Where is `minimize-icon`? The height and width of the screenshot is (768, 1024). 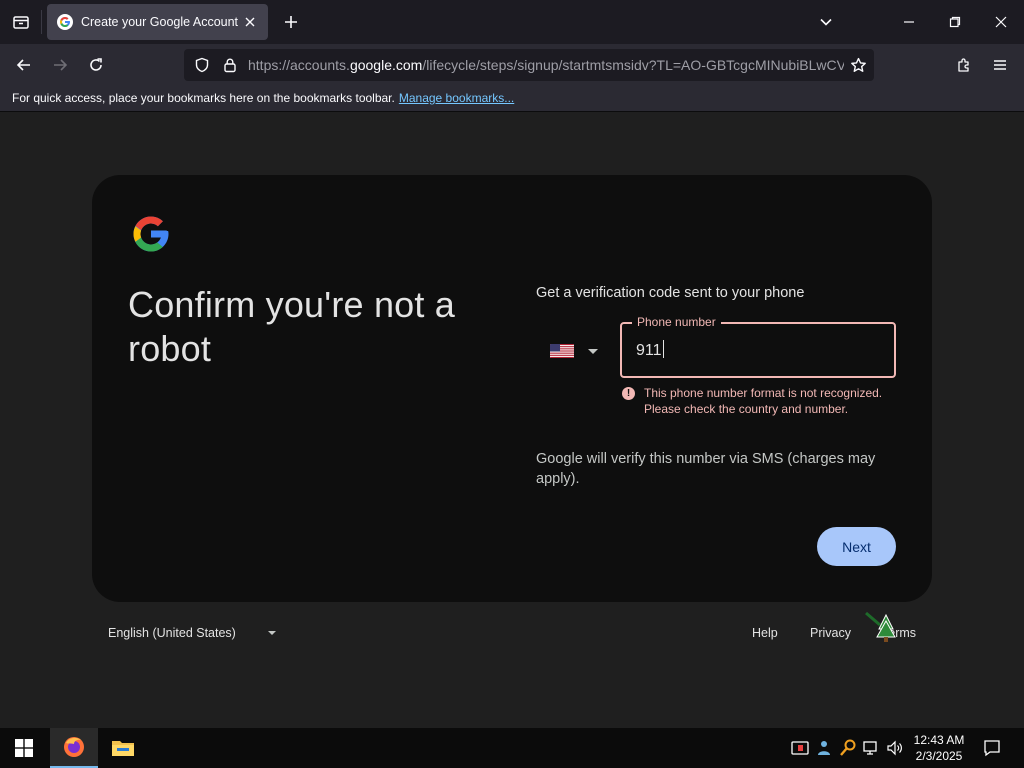
minimize-icon is located at coordinates (909, 22).